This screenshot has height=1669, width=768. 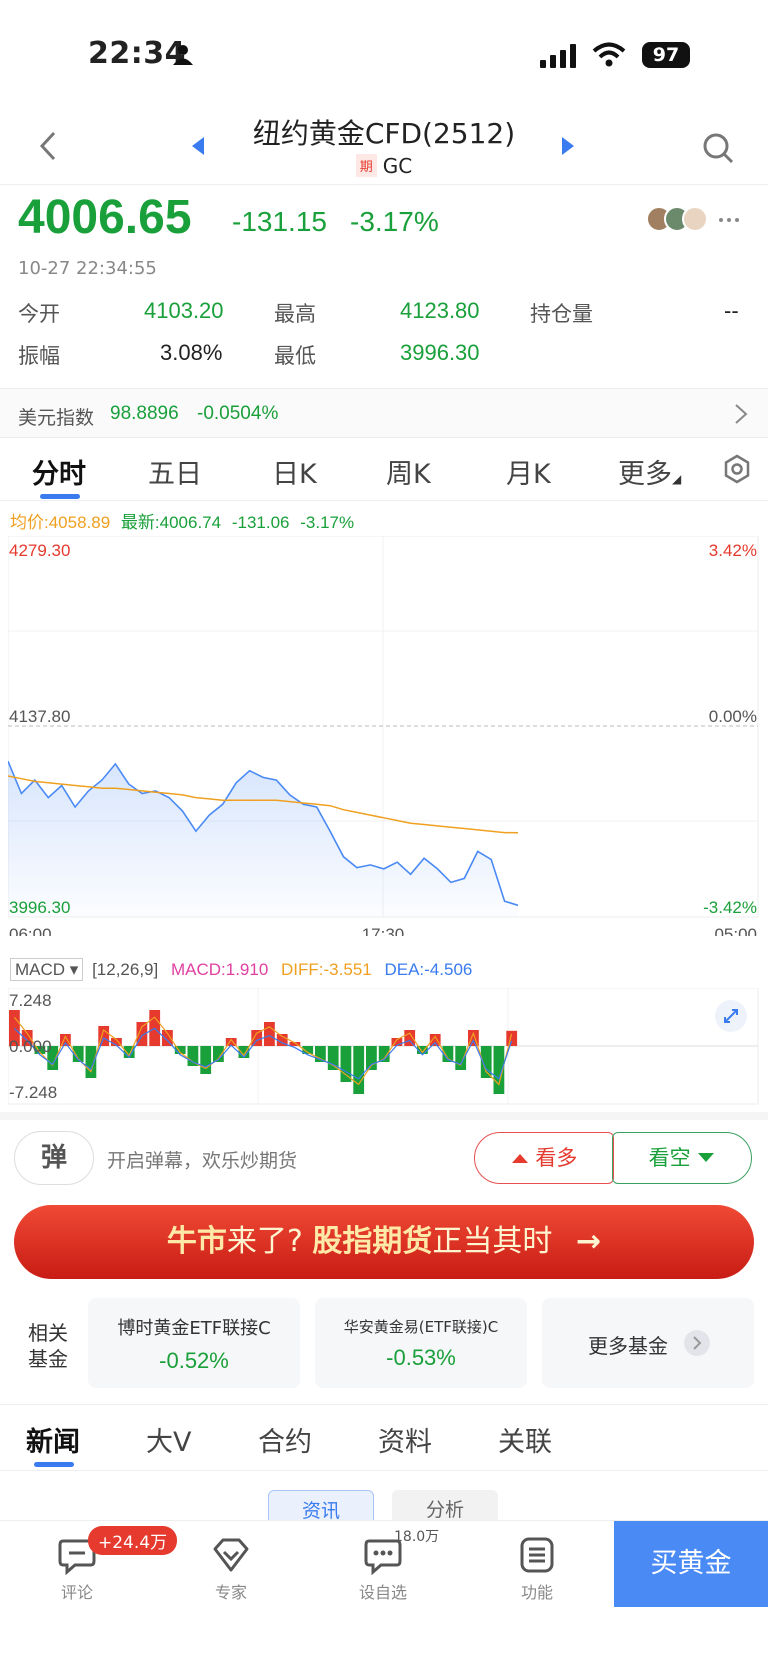 I want to click on tab-intraday: 分时, so click(x=59, y=471).